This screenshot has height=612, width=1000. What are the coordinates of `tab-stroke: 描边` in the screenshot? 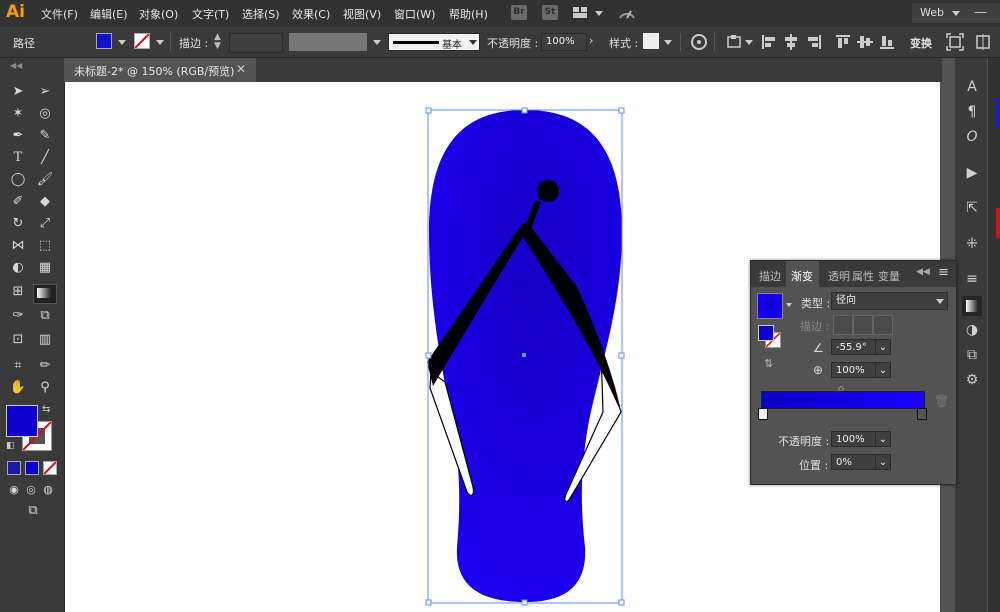 It's located at (770, 276).